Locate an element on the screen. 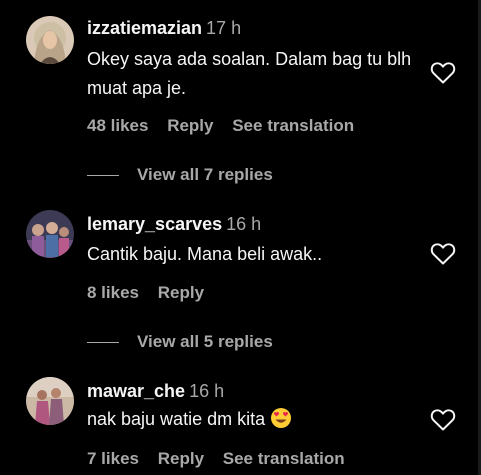 The height and width of the screenshot is (475, 481). comment-username: lemary_scarves 16 h is located at coordinates (174, 224).